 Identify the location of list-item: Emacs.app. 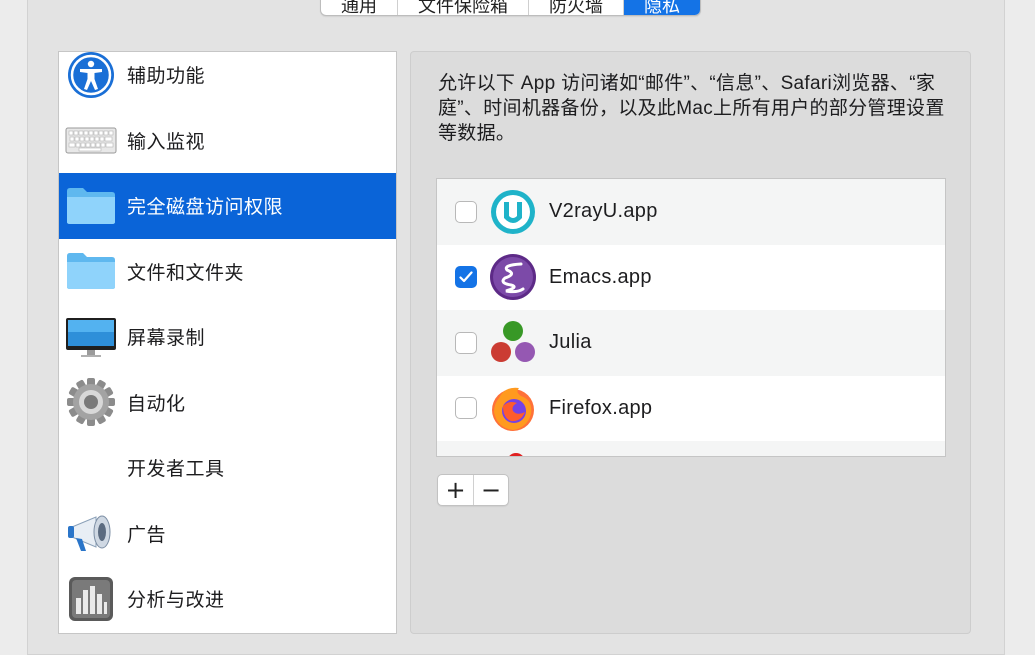
(691, 278).